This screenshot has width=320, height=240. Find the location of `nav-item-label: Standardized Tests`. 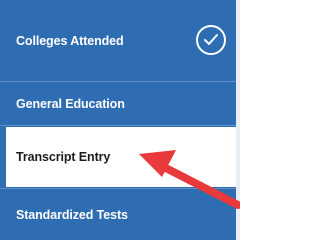

nav-item-label: Standardized Tests is located at coordinates (72, 214).